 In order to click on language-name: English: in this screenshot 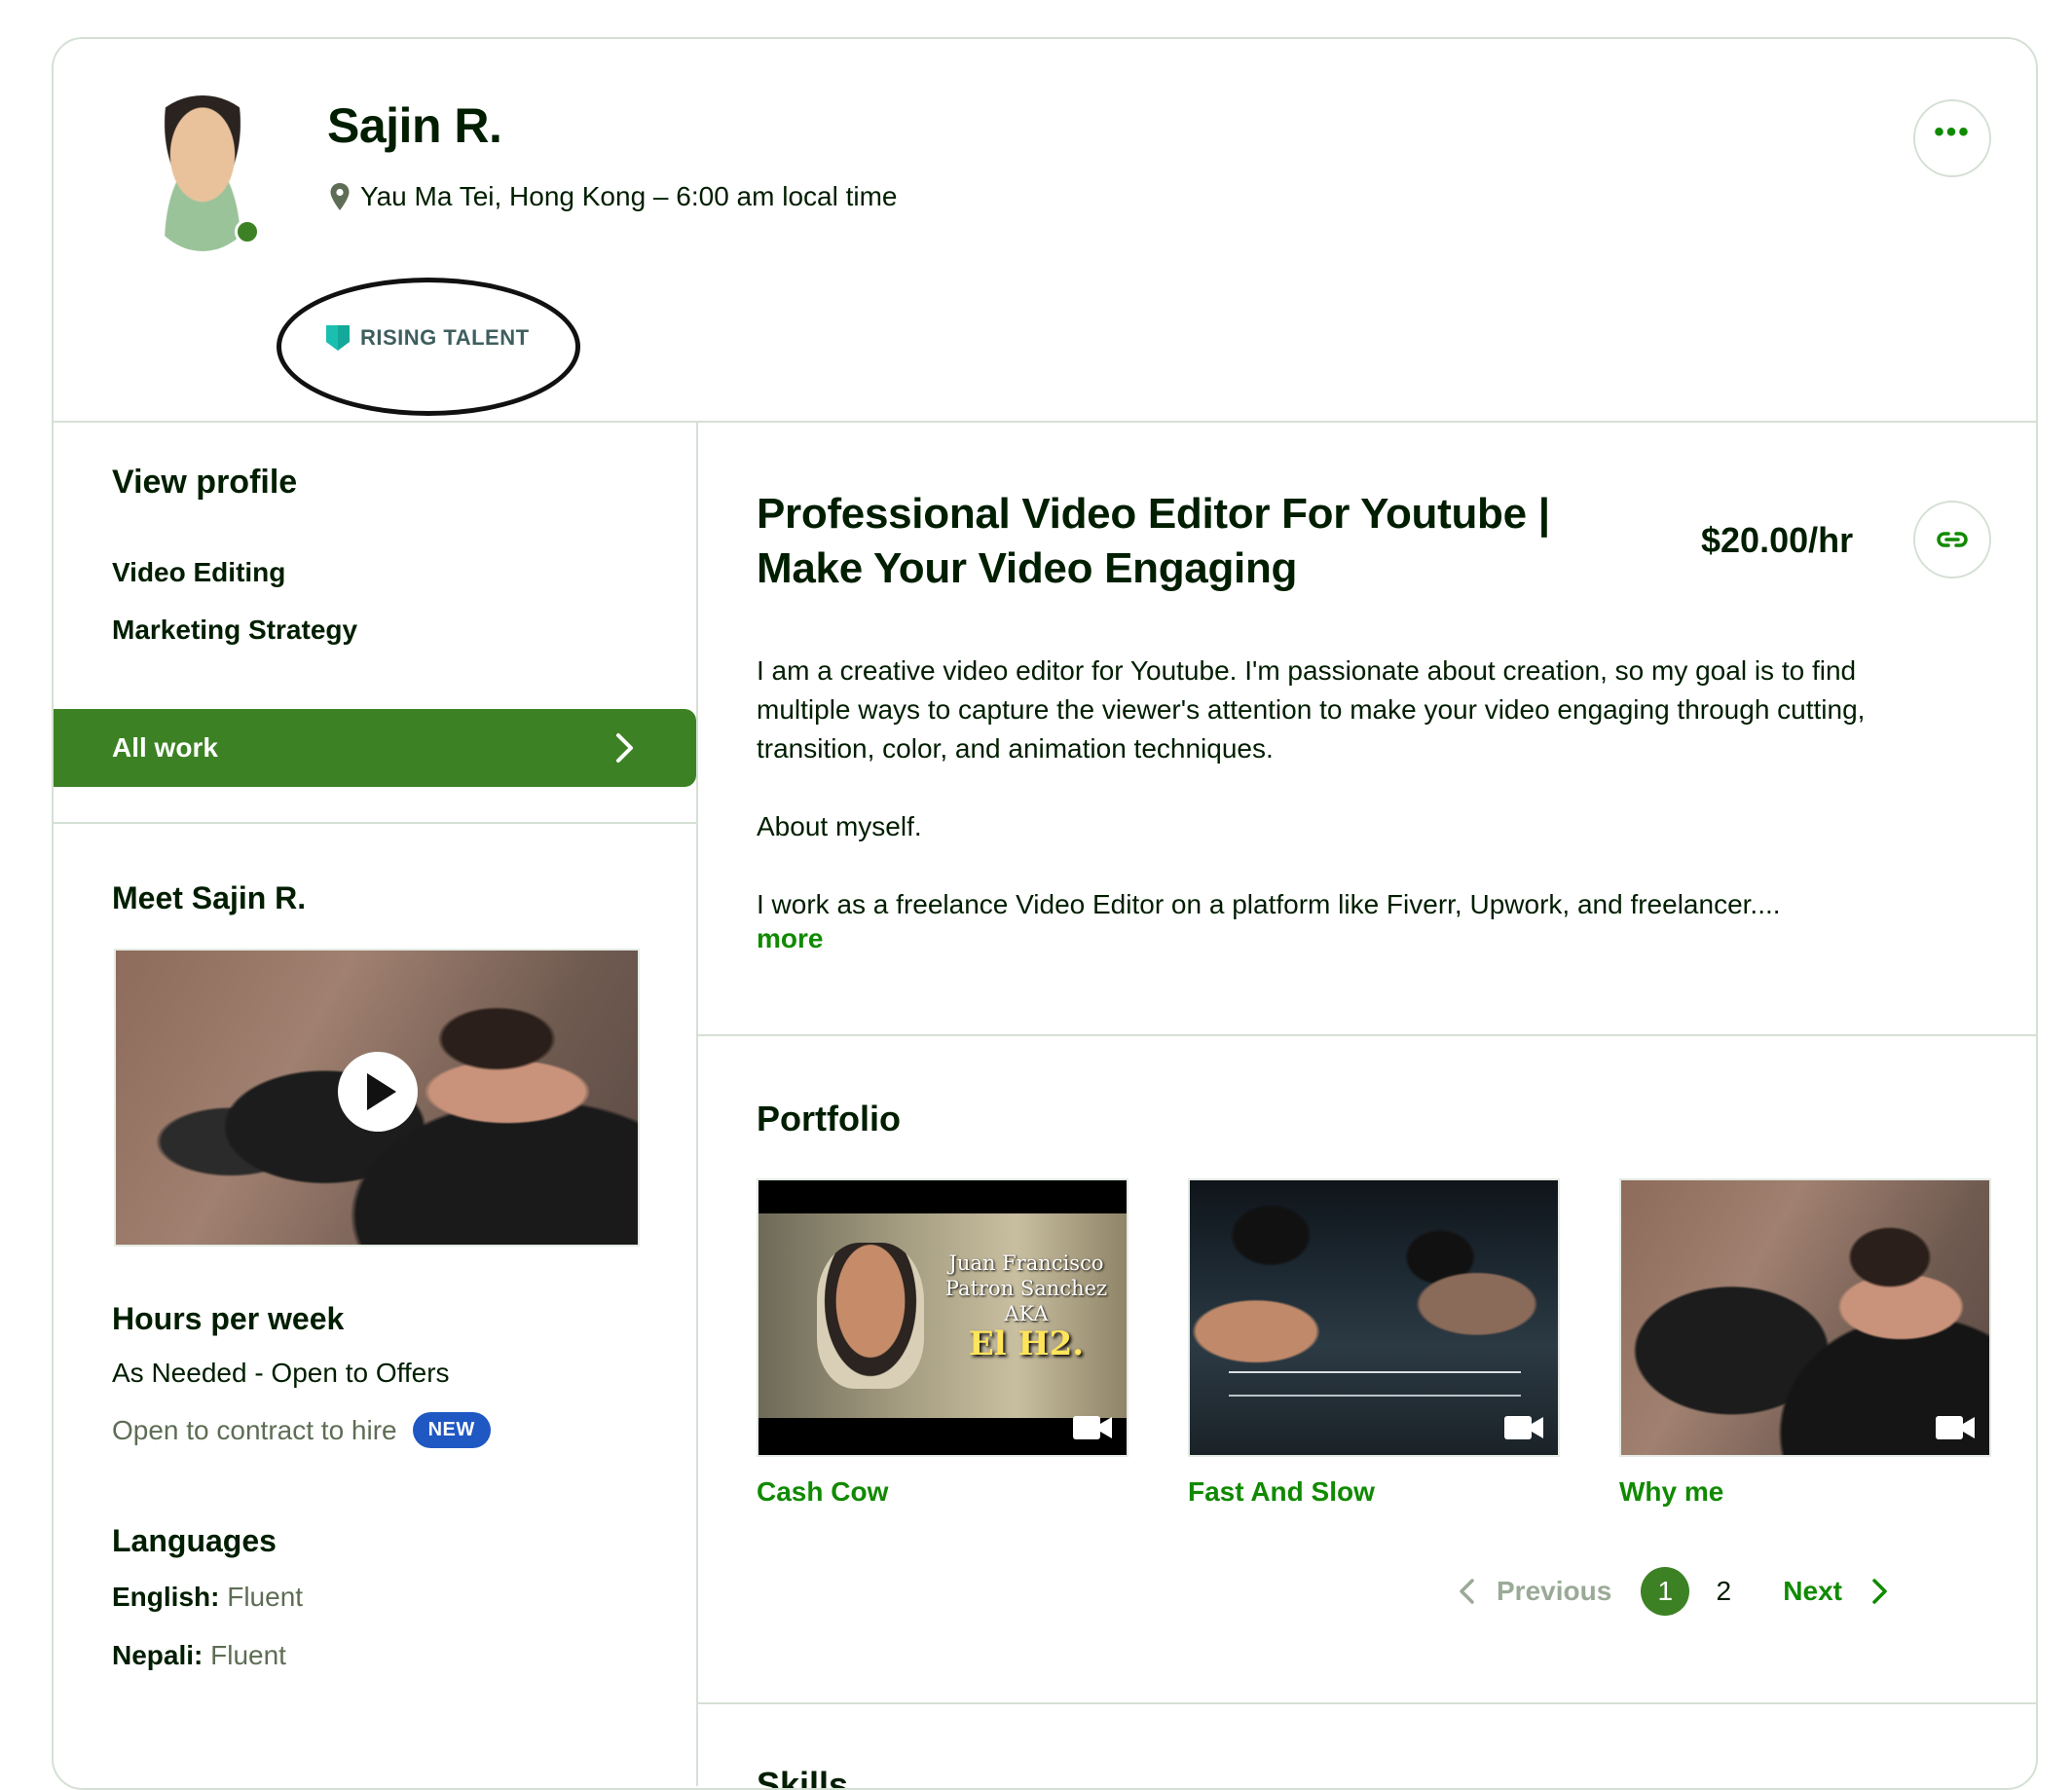, I will do `click(166, 1597)`.